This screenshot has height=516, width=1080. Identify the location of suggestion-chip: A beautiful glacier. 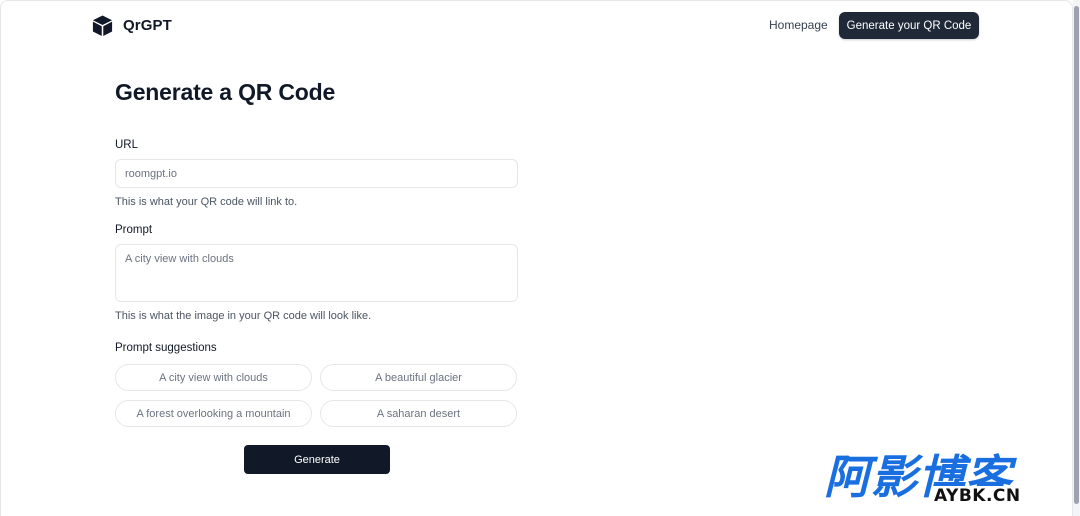
(418, 377).